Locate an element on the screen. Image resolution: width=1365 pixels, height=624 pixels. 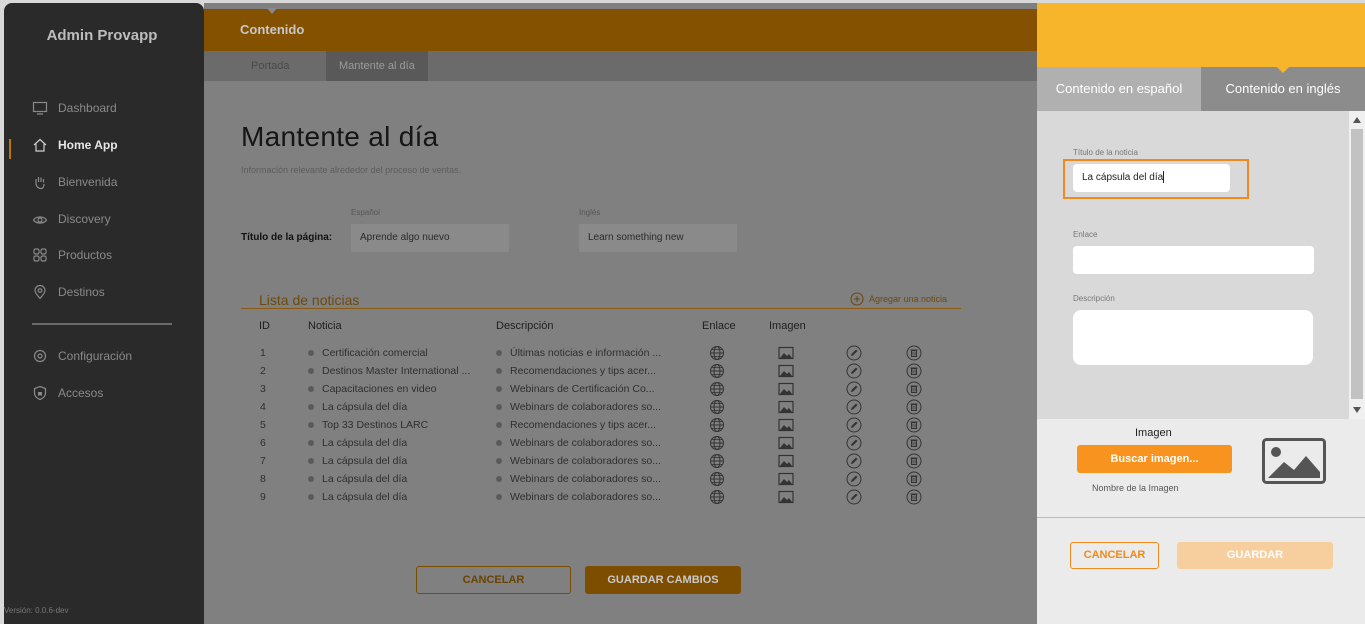
sidebar-item-dashboard: Dashboard is located at coordinates (74, 108).